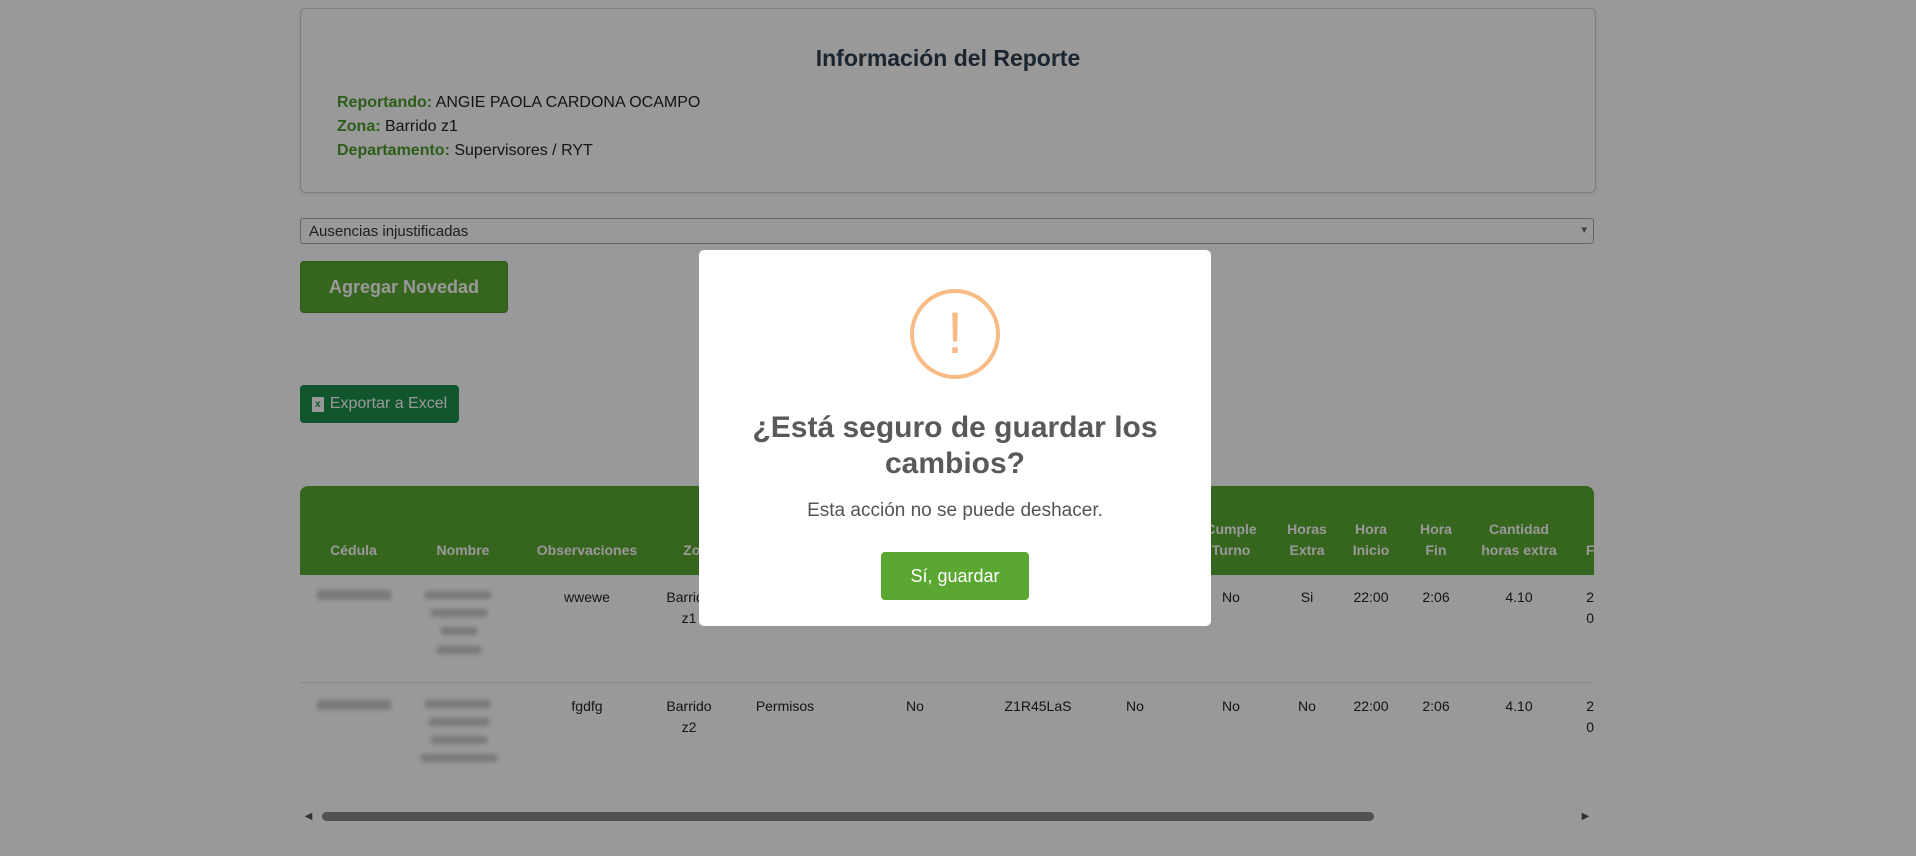 The width and height of the screenshot is (1916, 856). Describe the element at coordinates (955, 510) in the screenshot. I see `dialog-message: Esta acción no se puede deshacer.` at that location.